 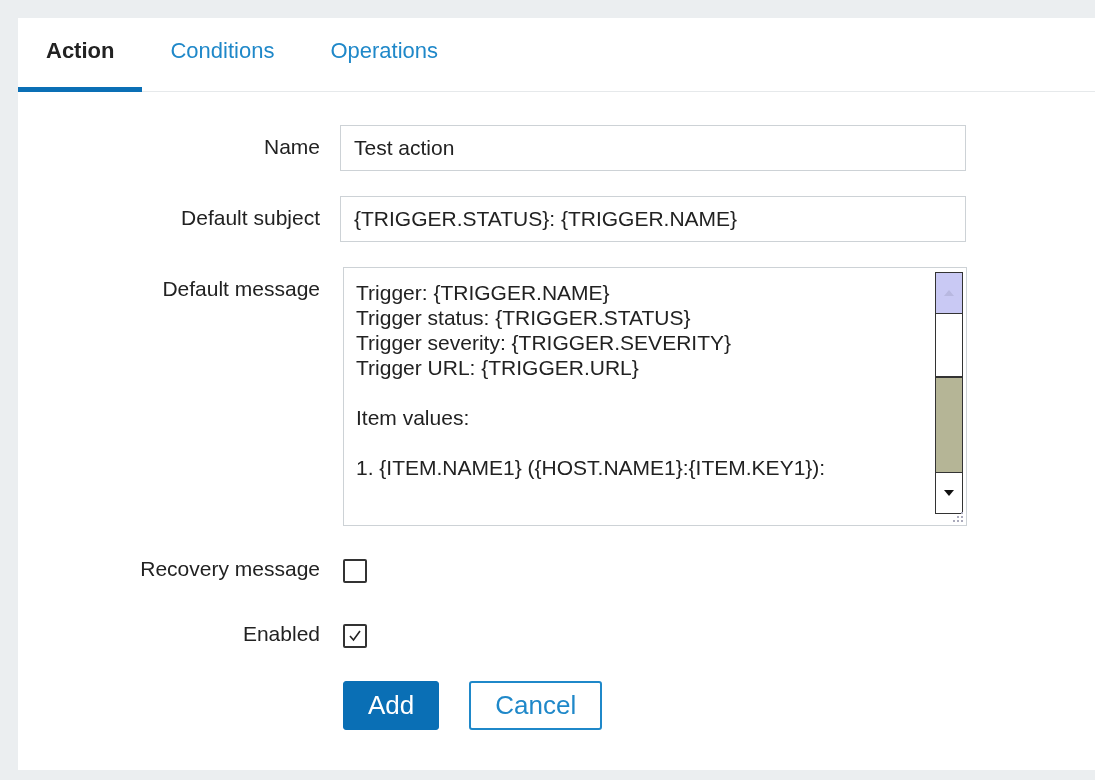 I want to click on message-text: Trigger: {TRIGGER.NAME} Trigger status: {TRIGGER.STATUS} Trigger severity: {TRIGGER.SEVERITY} Trigger URL: {TRIGGER.URL} Item values: 1. {ITEM.NAME1} ({HOST.NAME1}:{ITEM.KEY1}):, so click(x=591, y=380).